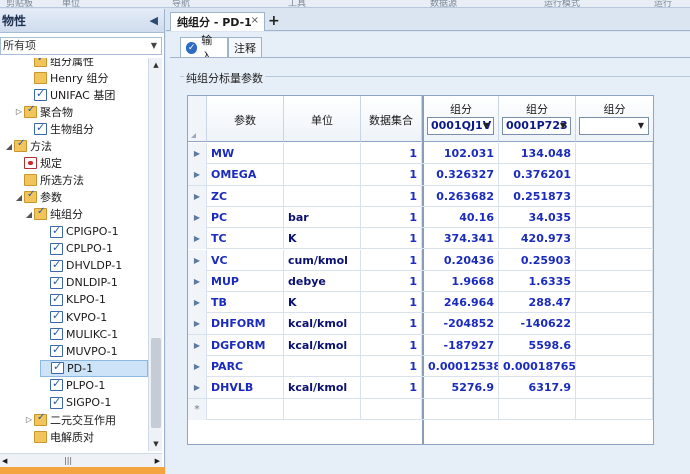 The image size is (690, 474). I want to click on tree-vertical-scrollbar: ▲ ▼, so click(155, 254).